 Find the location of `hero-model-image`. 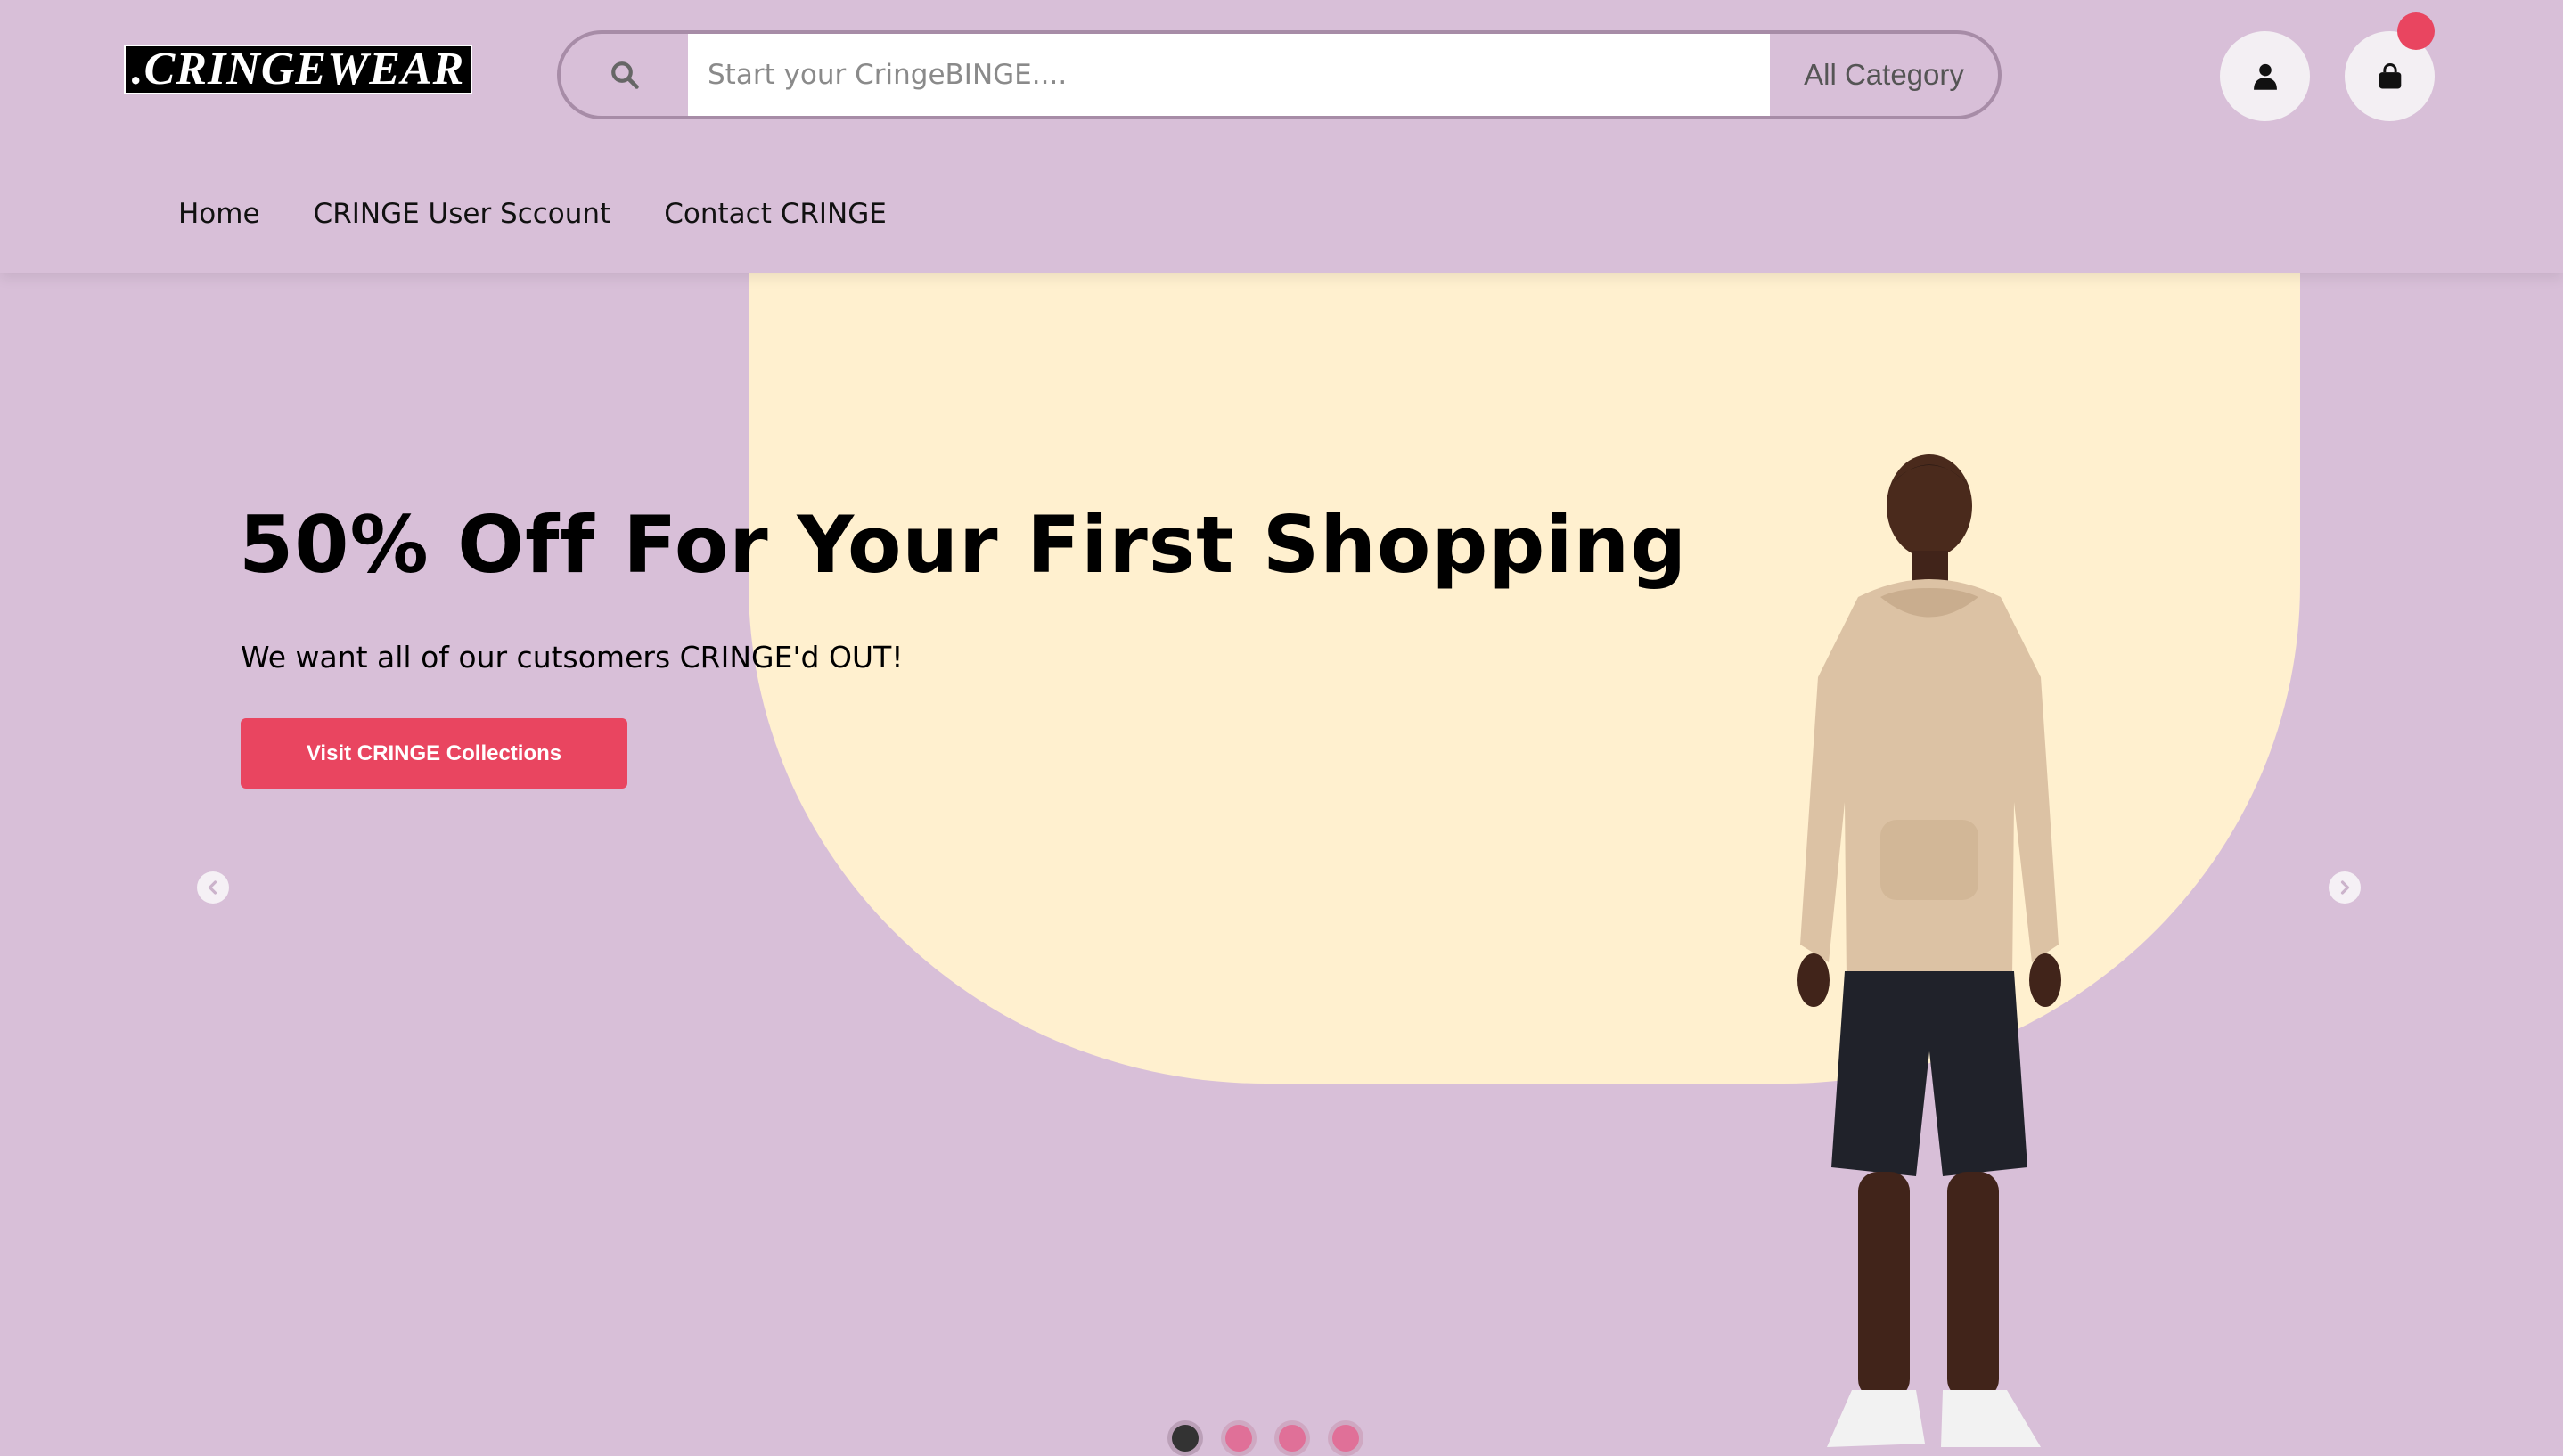

hero-model-image is located at coordinates (1929, 951).